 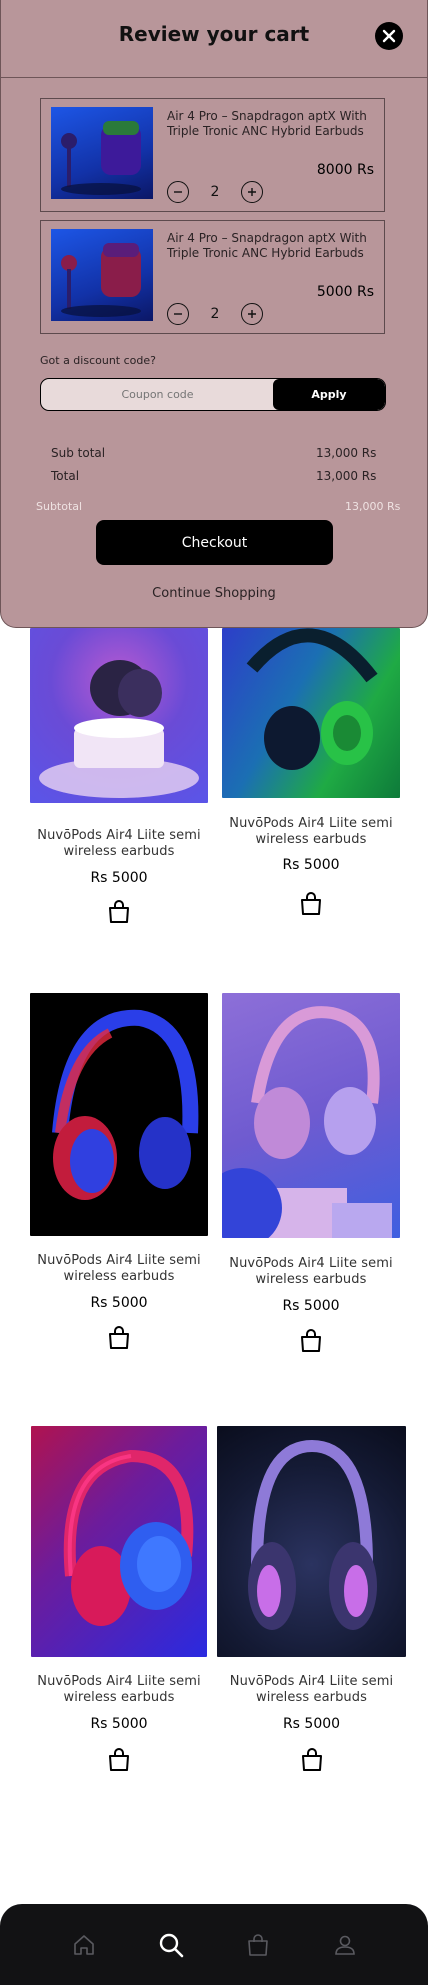 I want to click on nav-home, so click(x=84, y=1945).